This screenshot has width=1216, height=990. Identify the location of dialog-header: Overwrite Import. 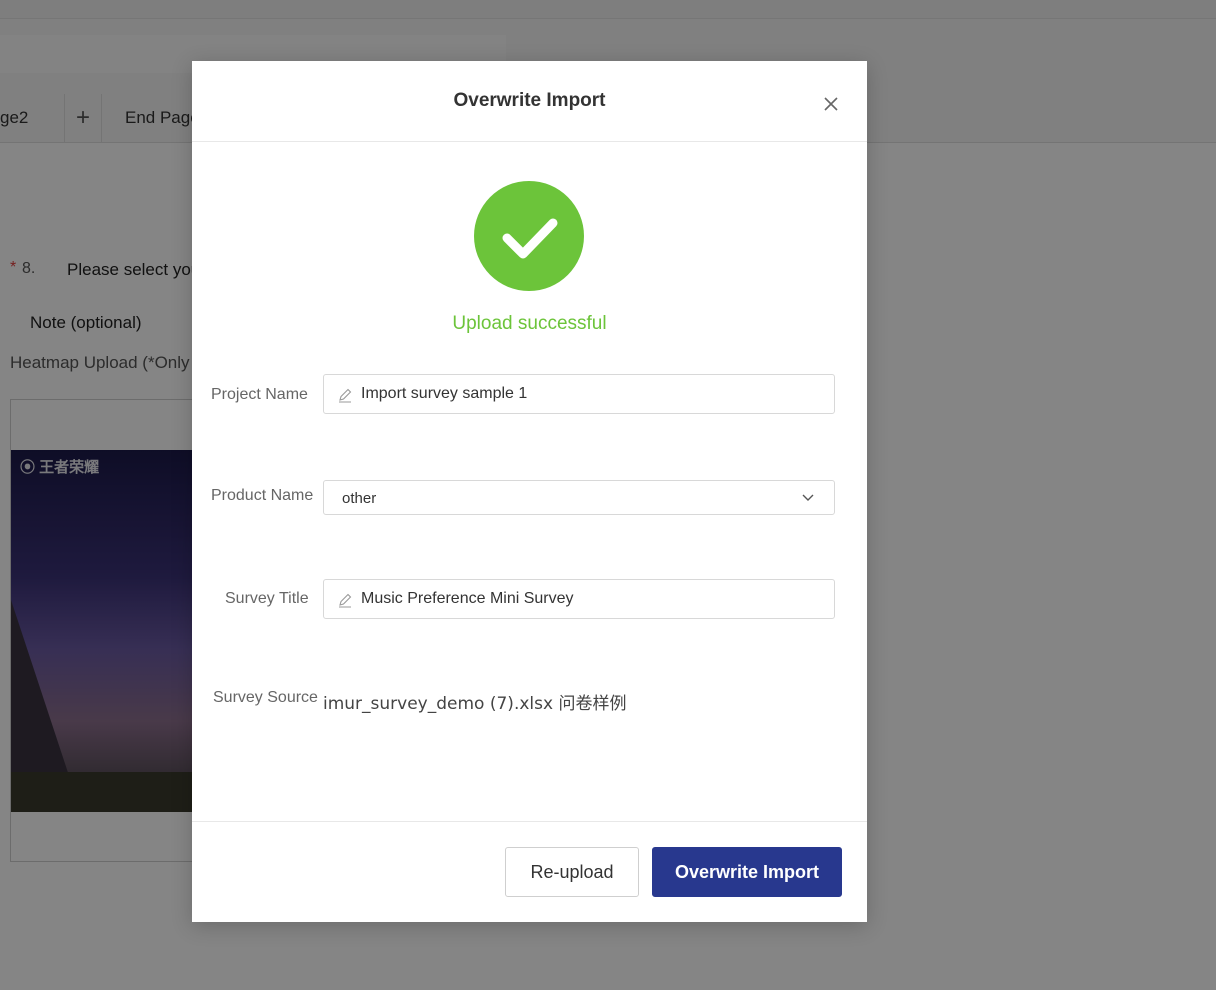
(529, 101).